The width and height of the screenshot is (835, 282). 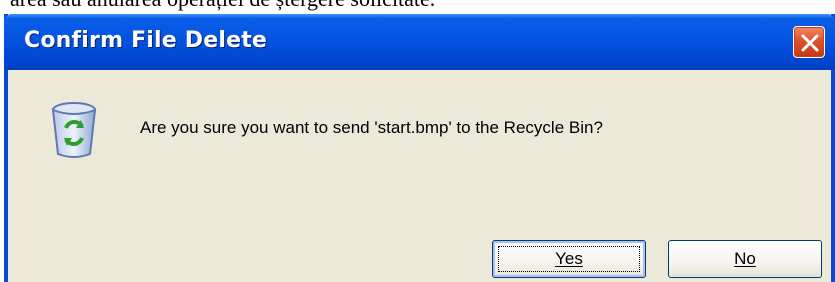 What do you see at coordinates (74, 130) in the screenshot?
I see `recycle-bin-icon` at bounding box center [74, 130].